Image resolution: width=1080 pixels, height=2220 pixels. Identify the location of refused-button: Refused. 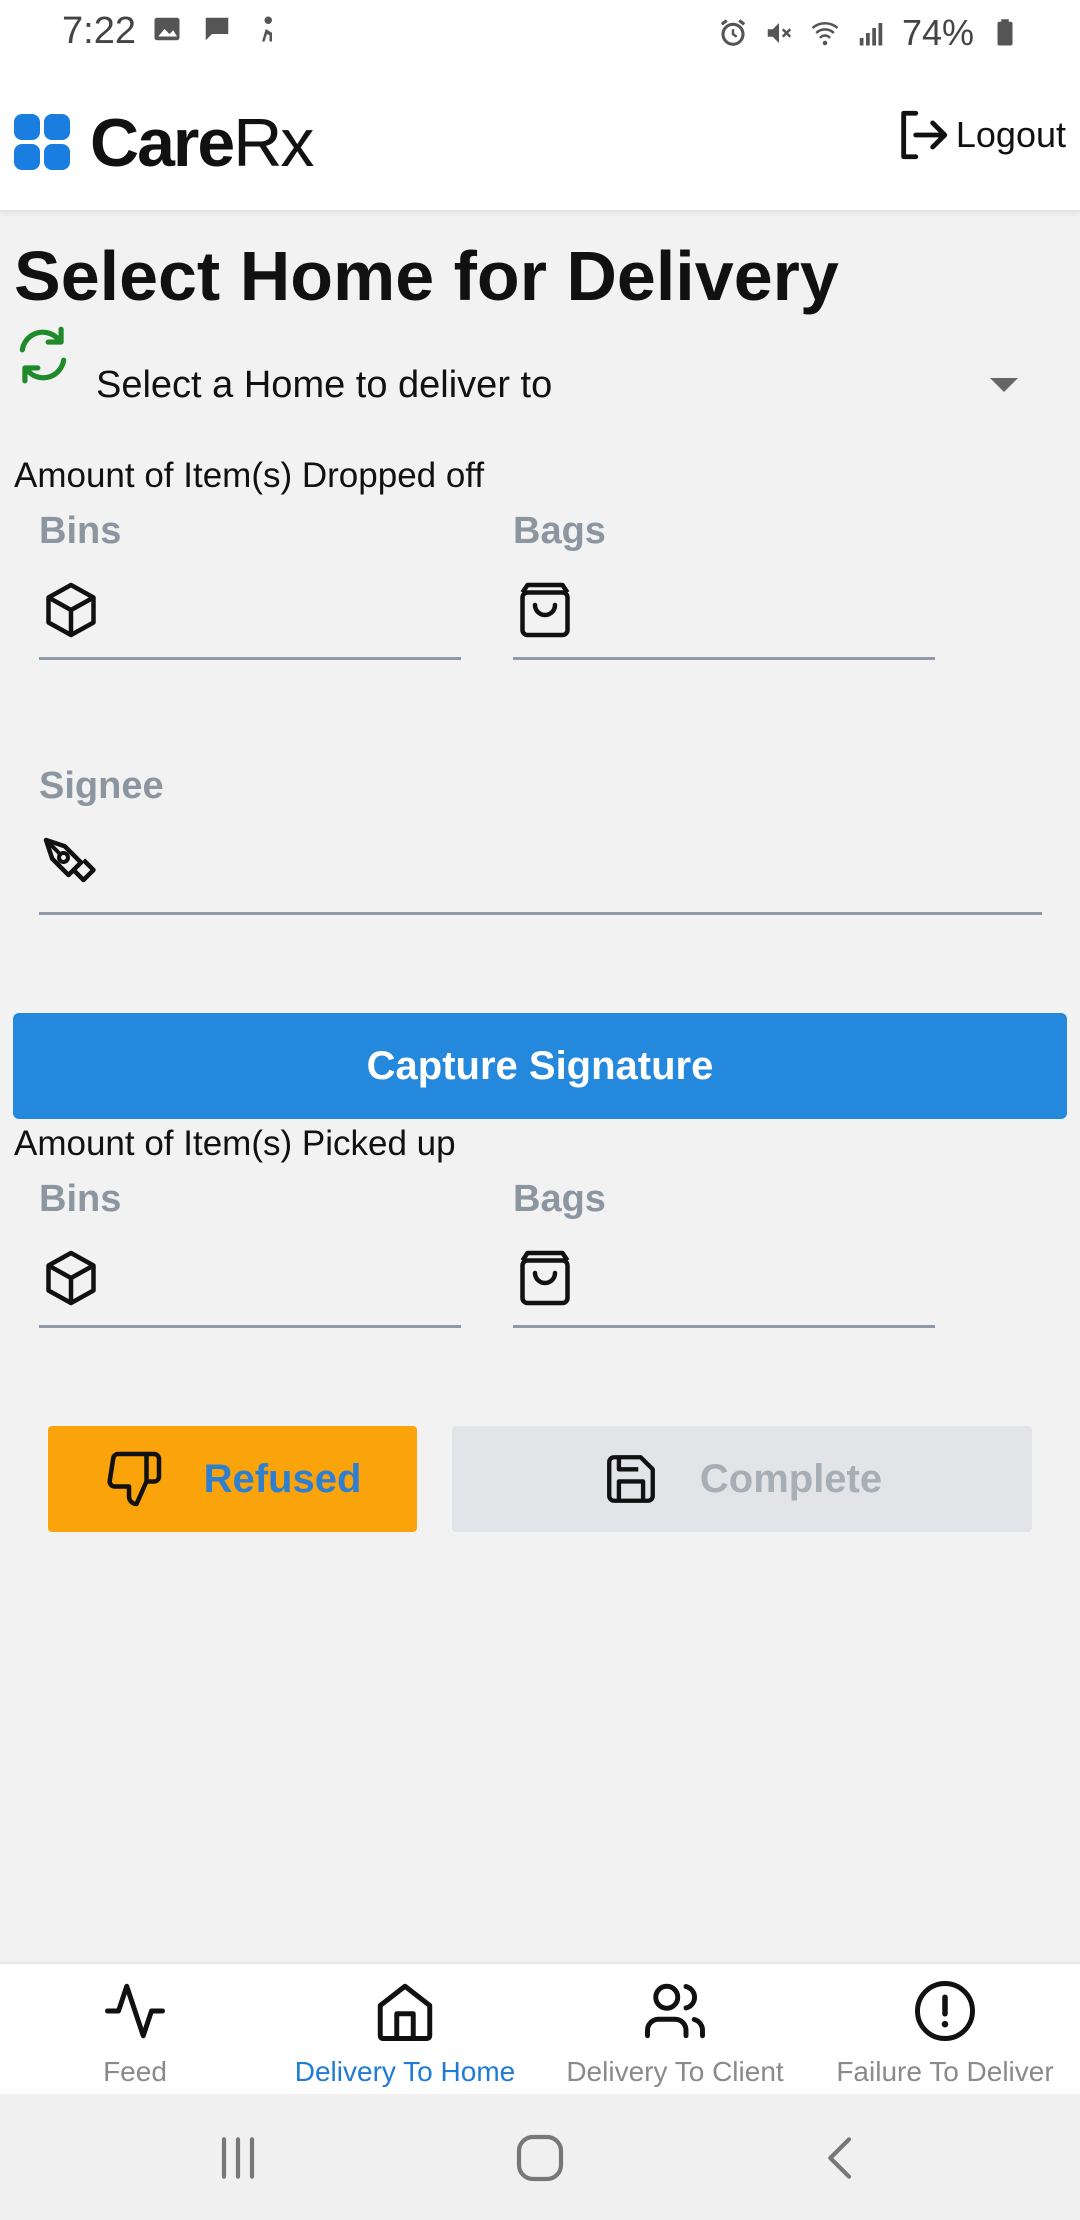
(232, 1479).